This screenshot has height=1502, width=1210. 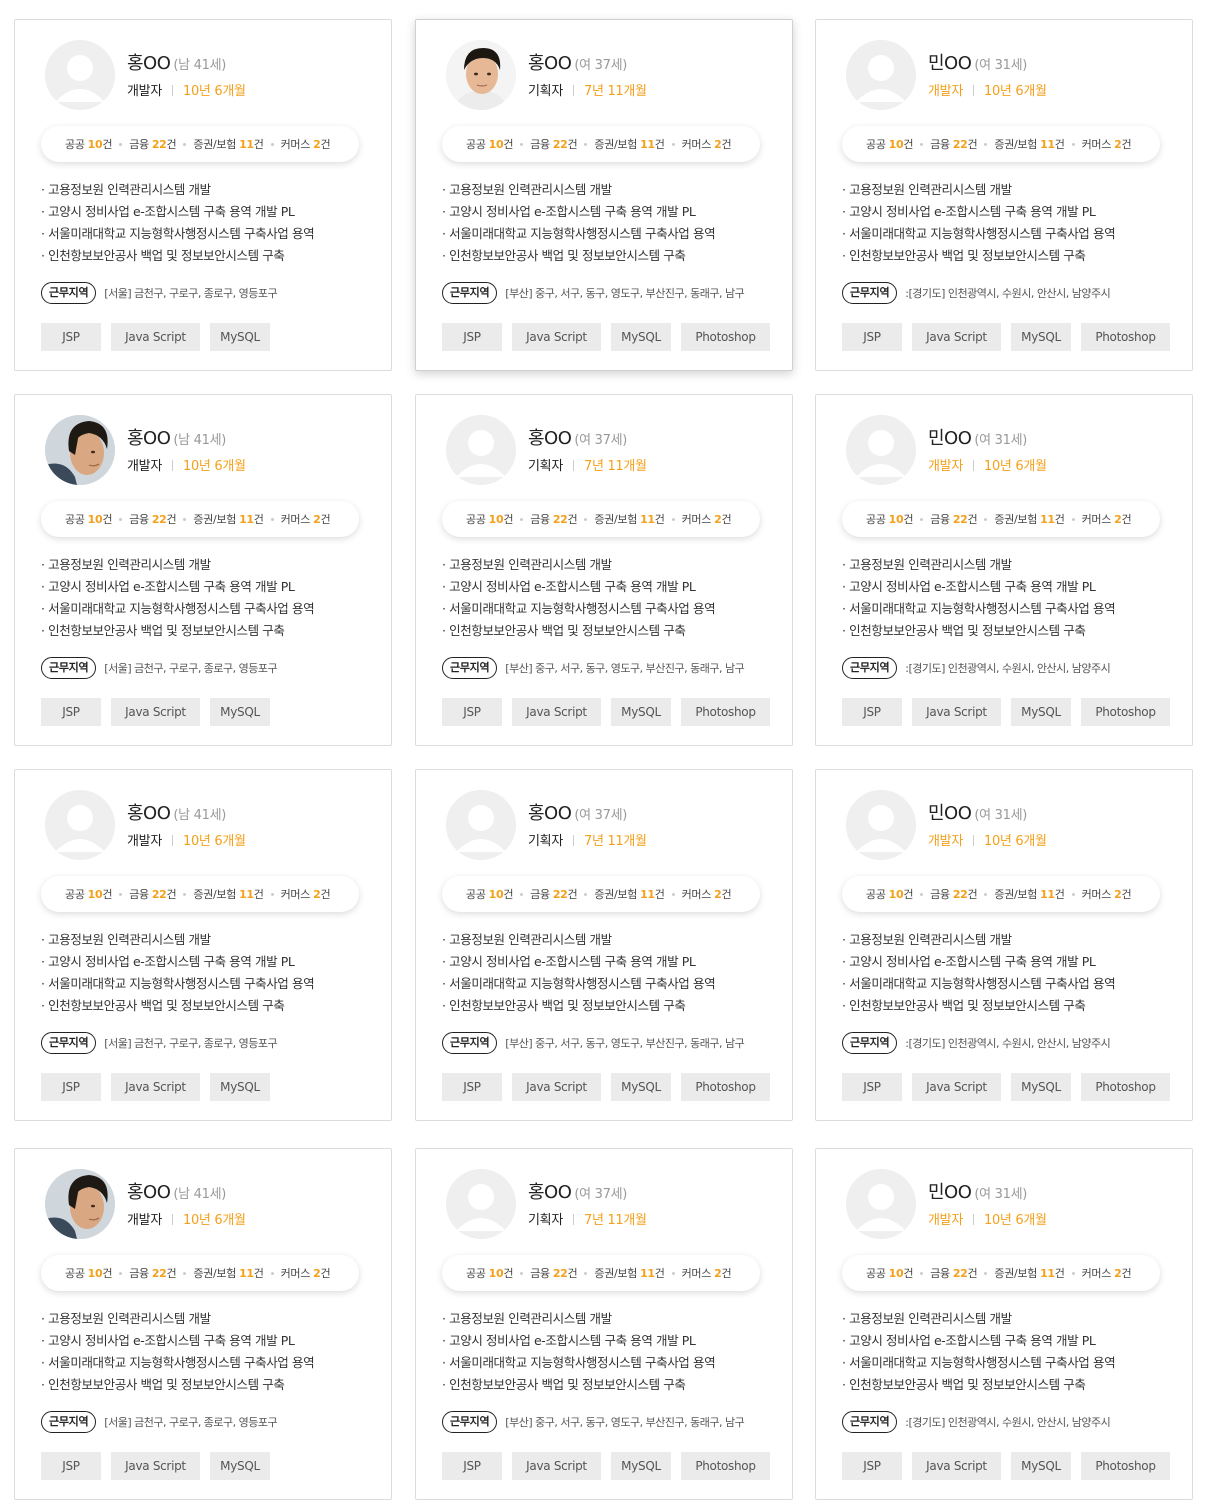 I want to click on role-line: 개발자 10년 6개월, so click(x=987, y=464).